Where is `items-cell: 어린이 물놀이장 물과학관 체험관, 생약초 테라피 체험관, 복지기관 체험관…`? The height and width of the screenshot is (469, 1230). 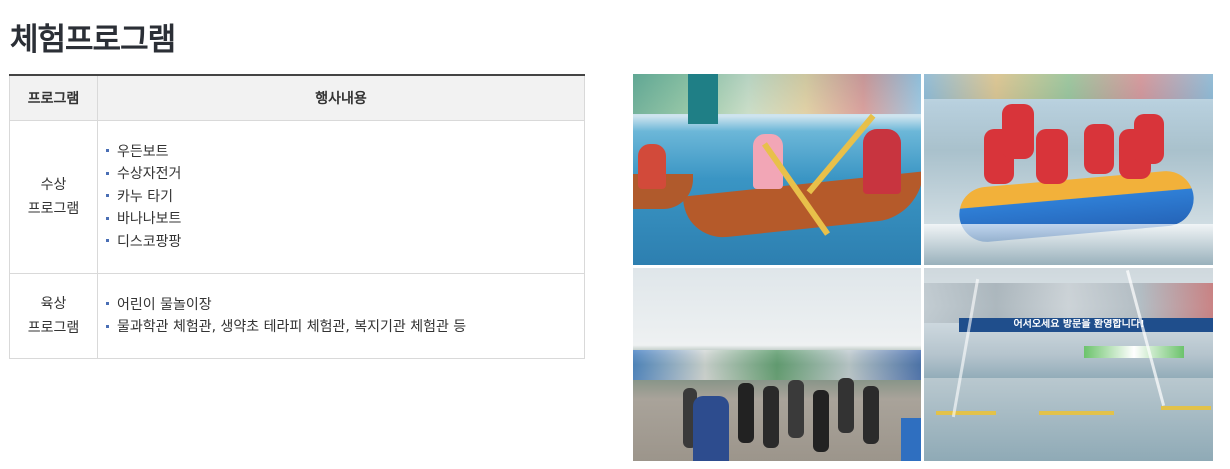
items-cell: 어린이 물놀이장 물과학관 체험관, 생약초 테라피 체험관, 복지기관 체험관… is located at coordinates (341, 316).